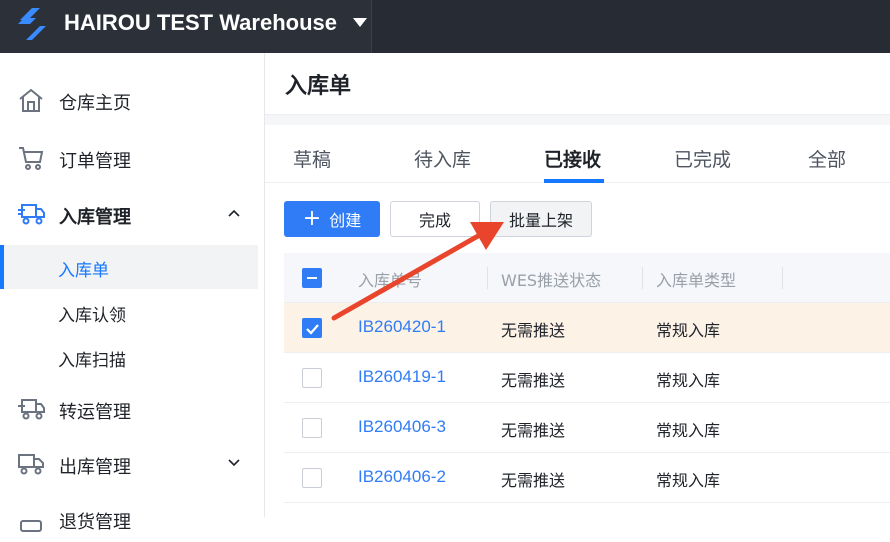 This screenshot has width=890, height=542. I want to click on tab-completed: 已完成, so click(702, 158).